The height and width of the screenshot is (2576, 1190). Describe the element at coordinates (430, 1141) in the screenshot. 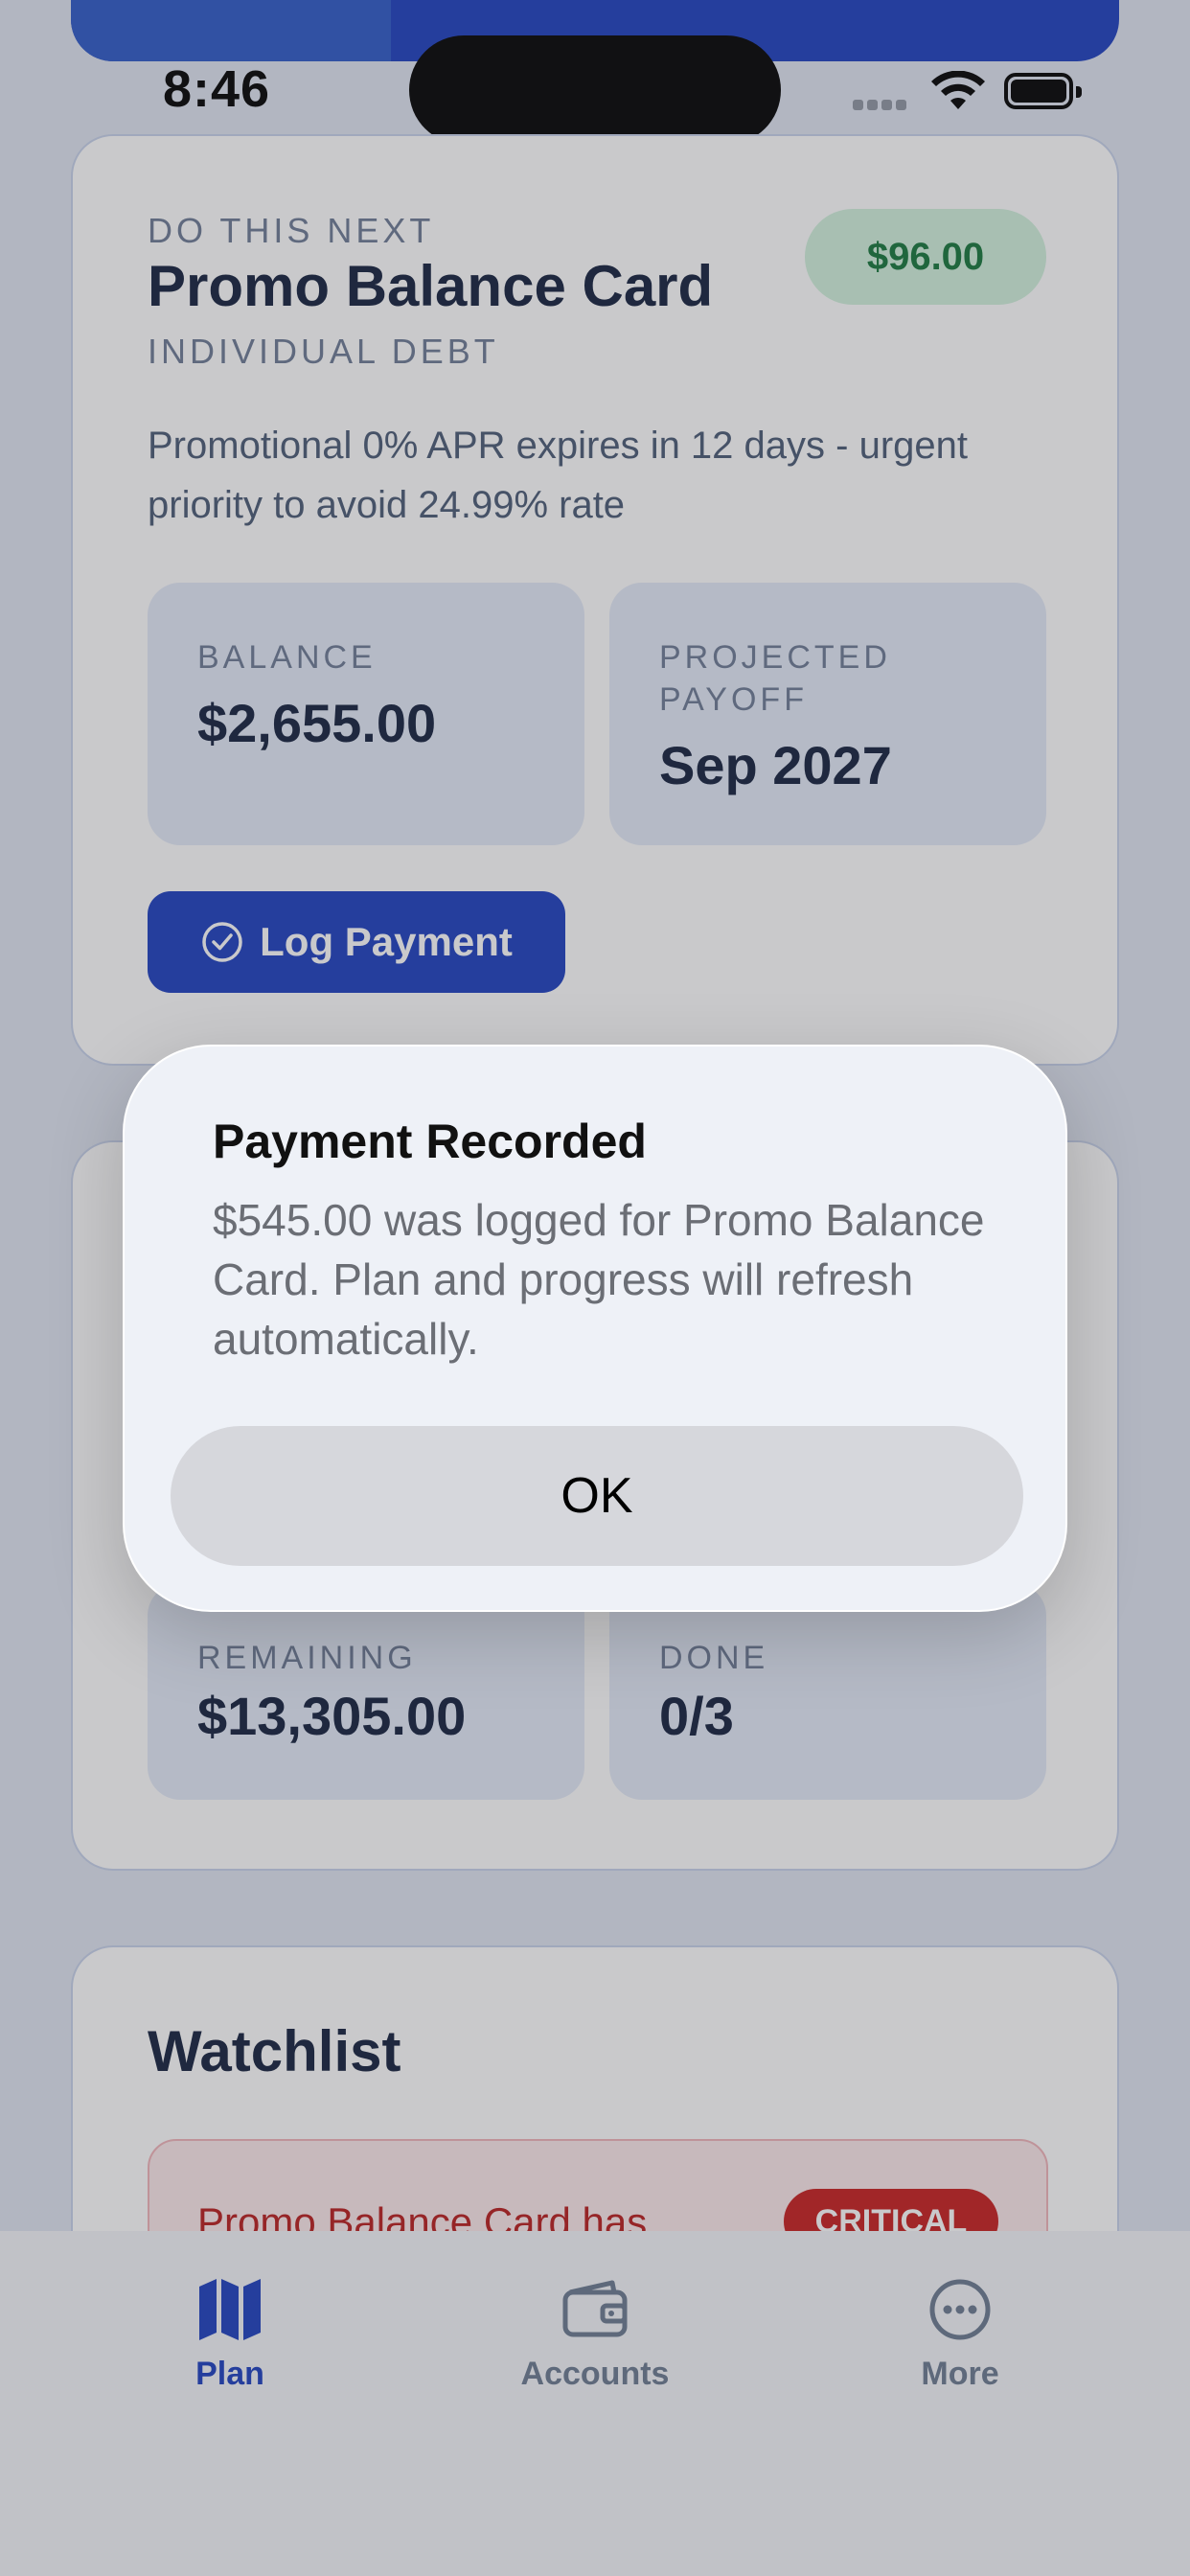

I see `alert-title: Payment Recorded` at that location.